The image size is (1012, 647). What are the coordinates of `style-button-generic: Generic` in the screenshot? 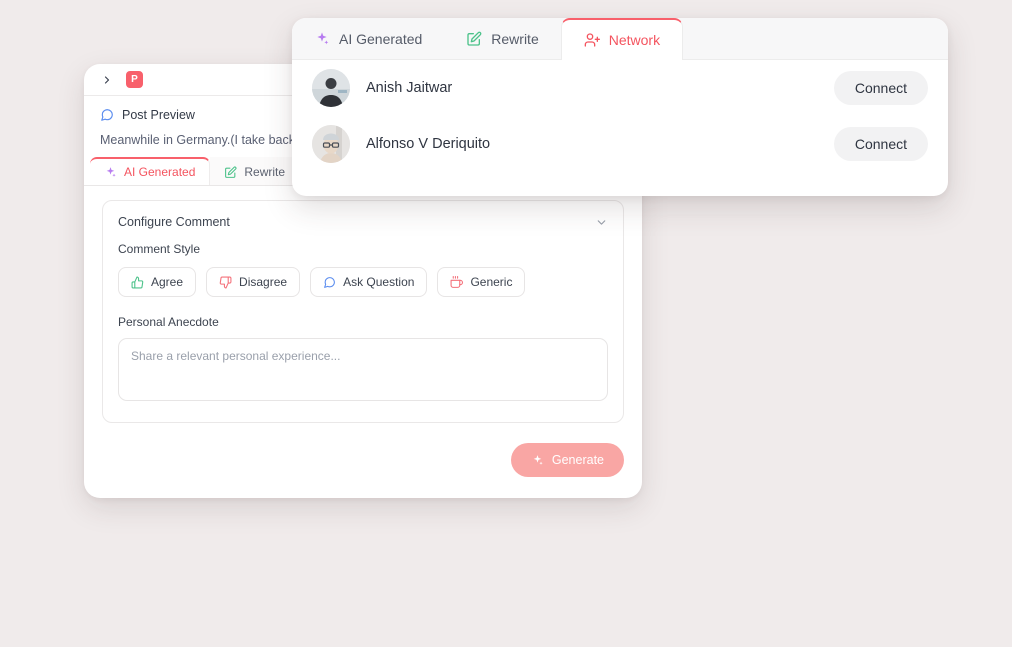 It's located at (481, 282).